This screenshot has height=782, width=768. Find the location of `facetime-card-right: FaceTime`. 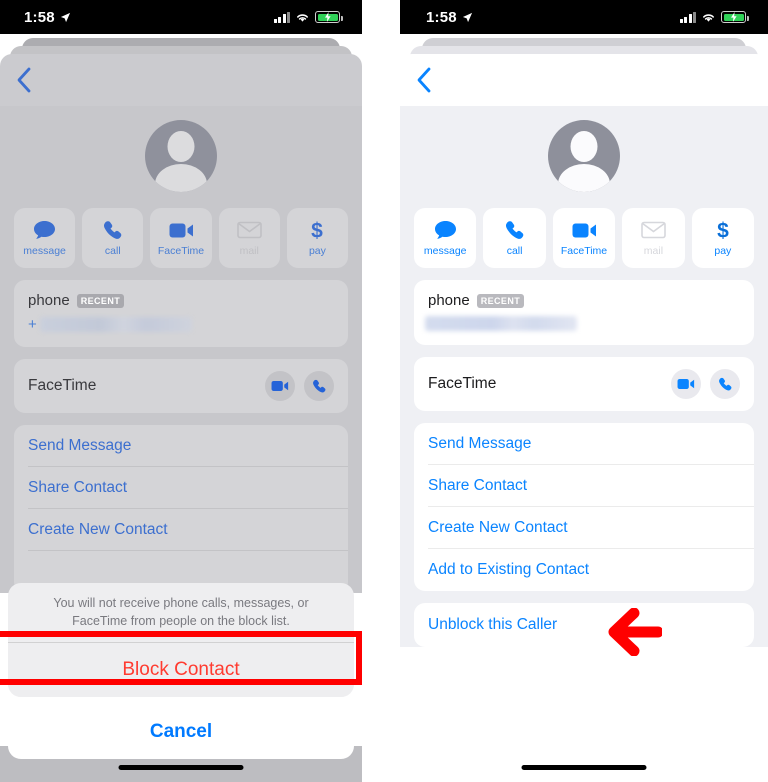

facetime-card-right: FaceTime is located at coordinates (584, 384).